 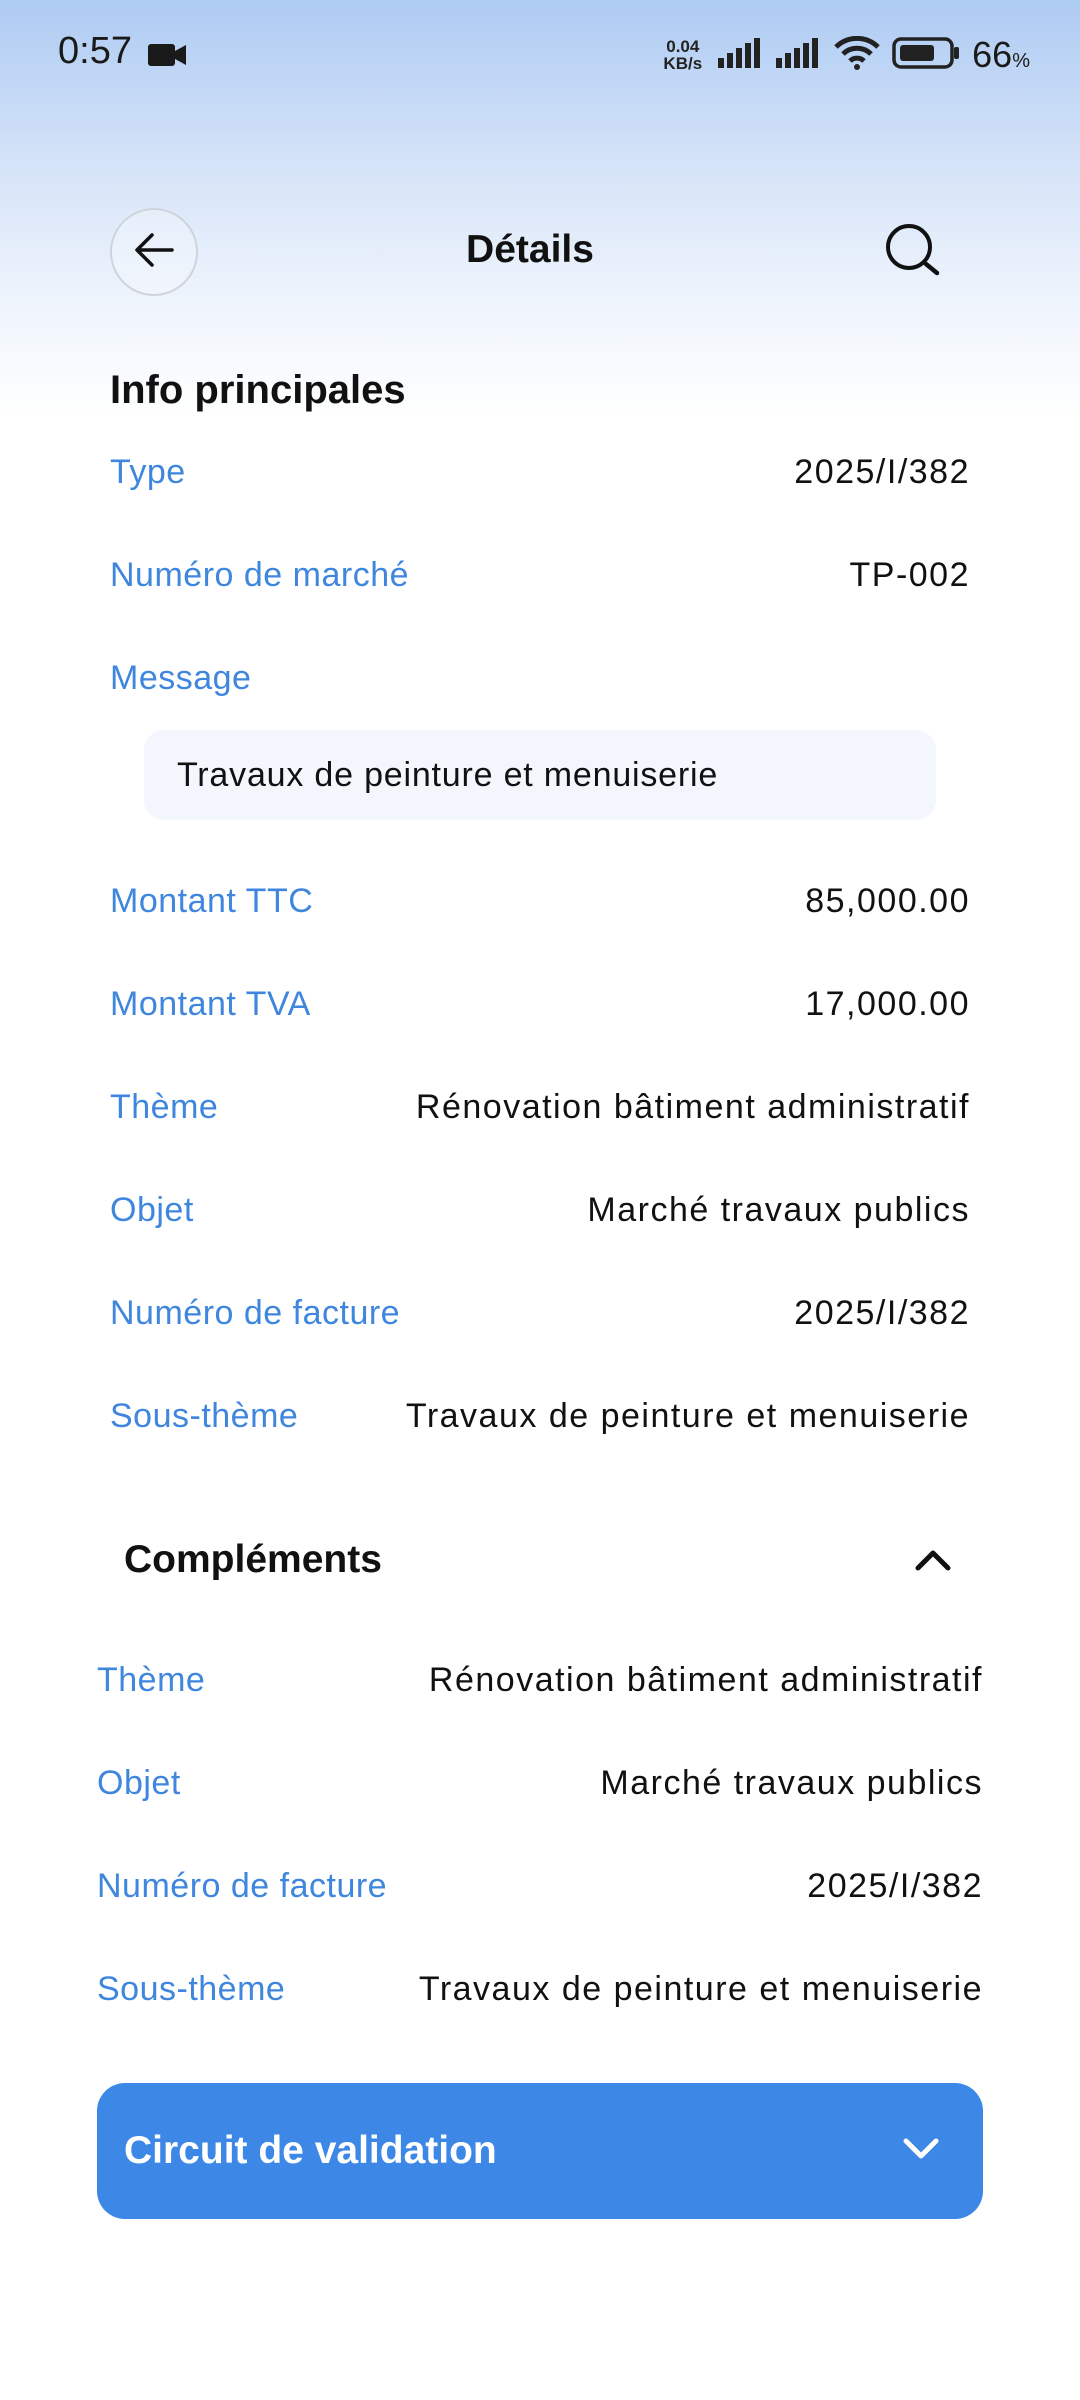 I want to click on network-speed-unit: KB/s, so click(x=683, y=63).